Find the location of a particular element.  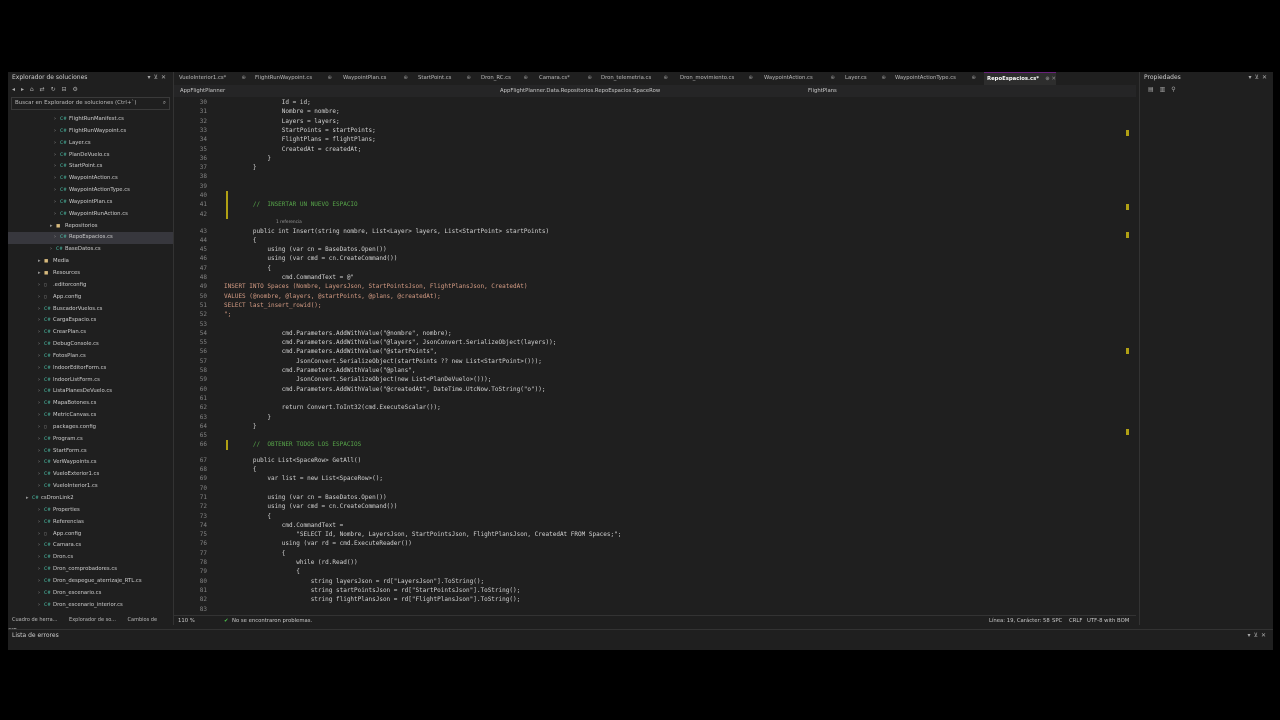

editor-tab: FlightRunWaypoint.cs ⊕ is located at coordinates (292, 78).